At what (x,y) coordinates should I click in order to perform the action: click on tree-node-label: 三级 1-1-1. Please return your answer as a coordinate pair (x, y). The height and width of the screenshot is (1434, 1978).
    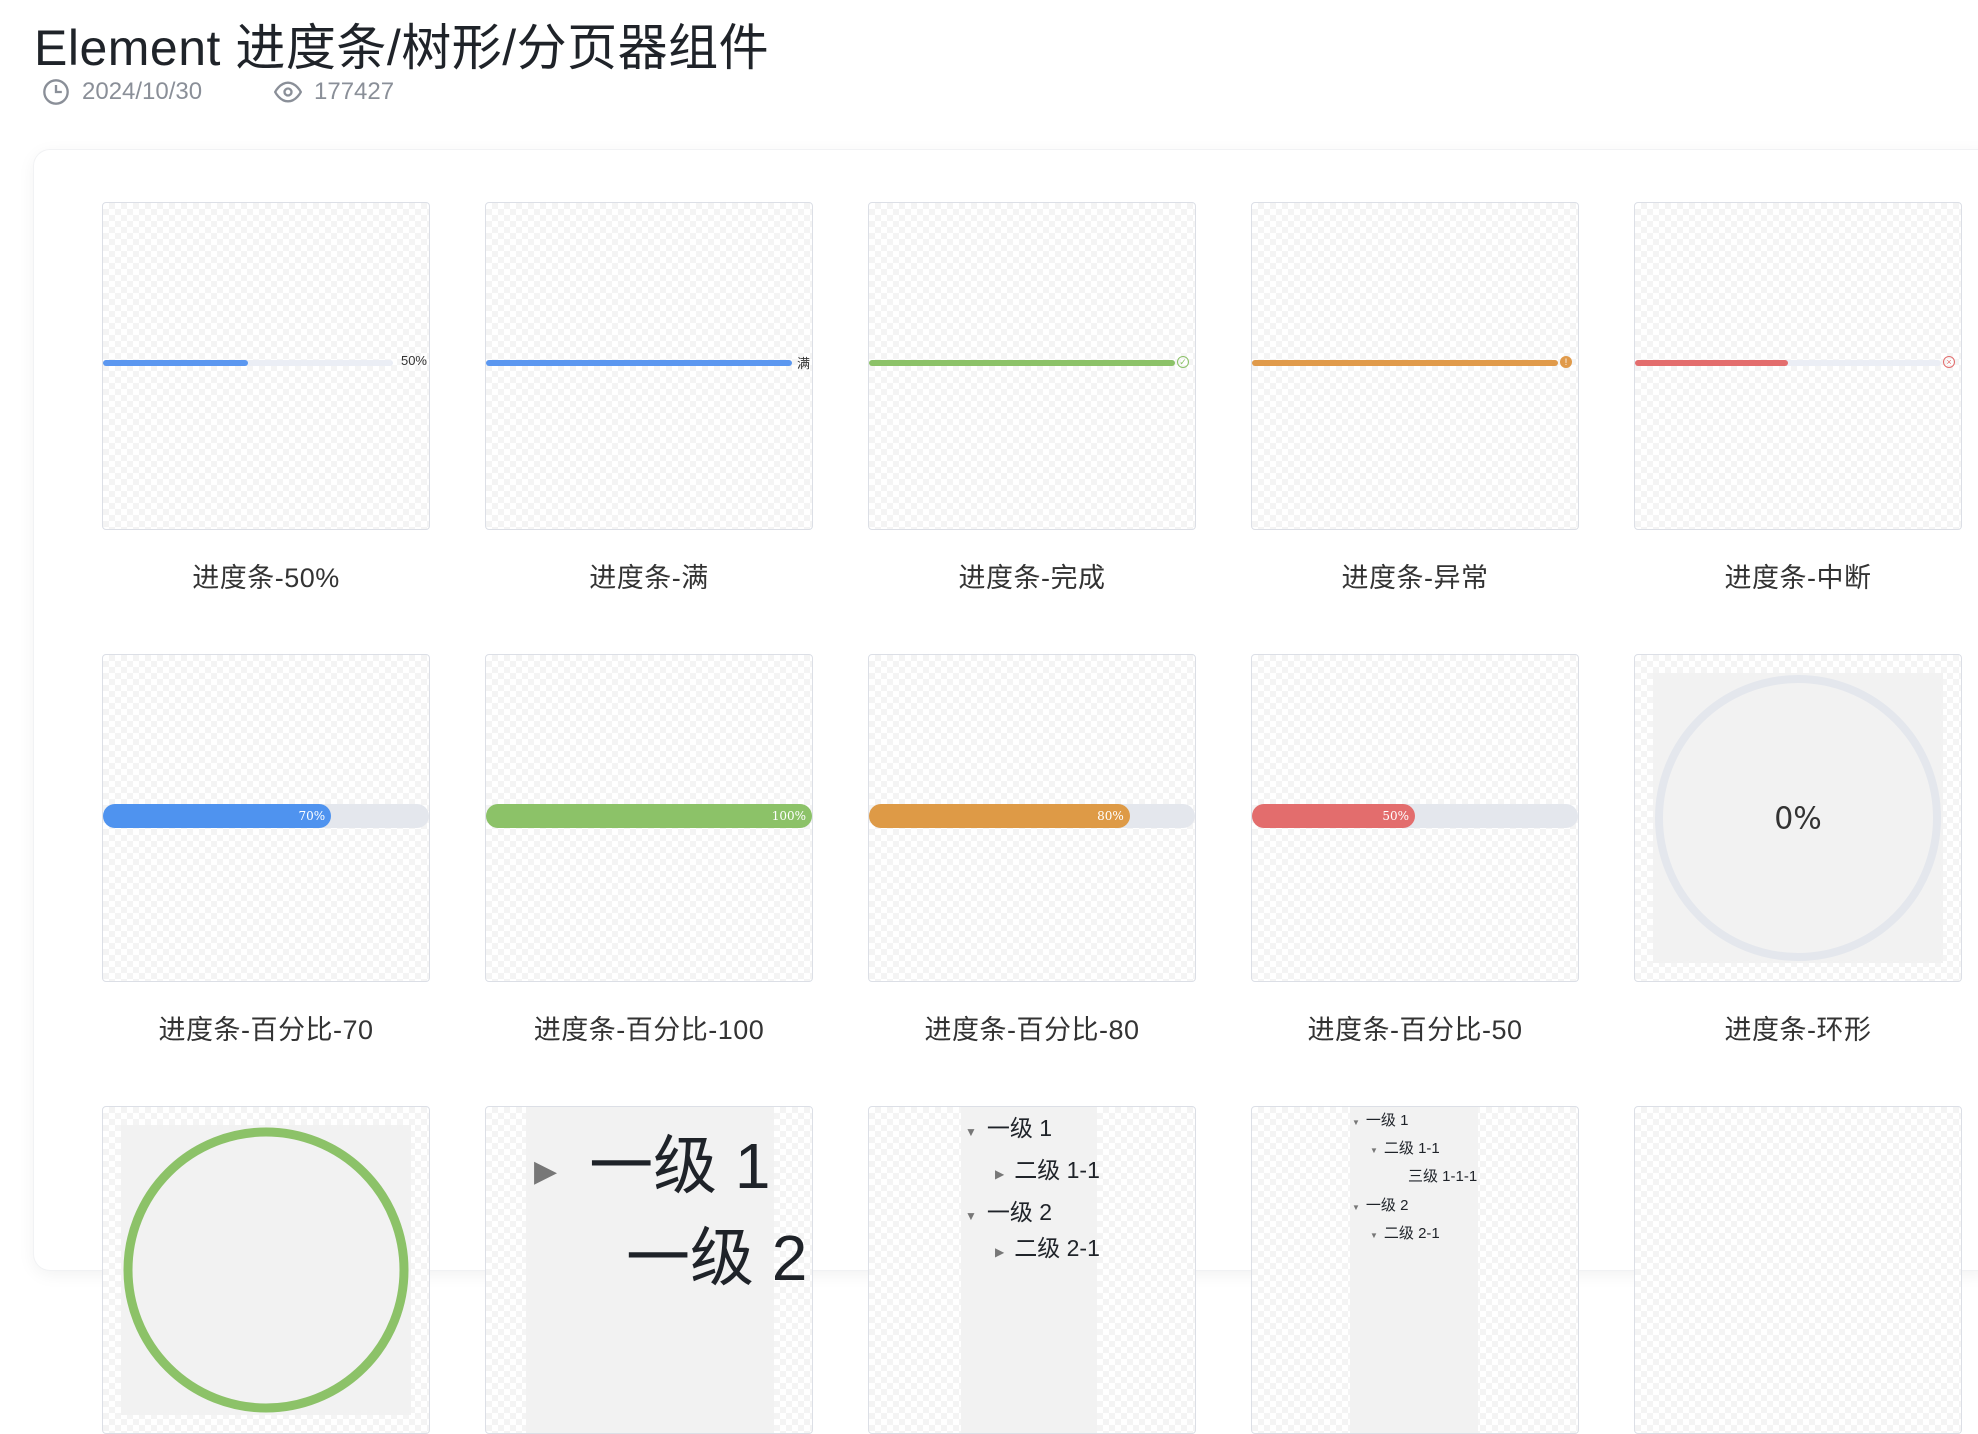
    Looking at the image, I should click on (1443, 1176).